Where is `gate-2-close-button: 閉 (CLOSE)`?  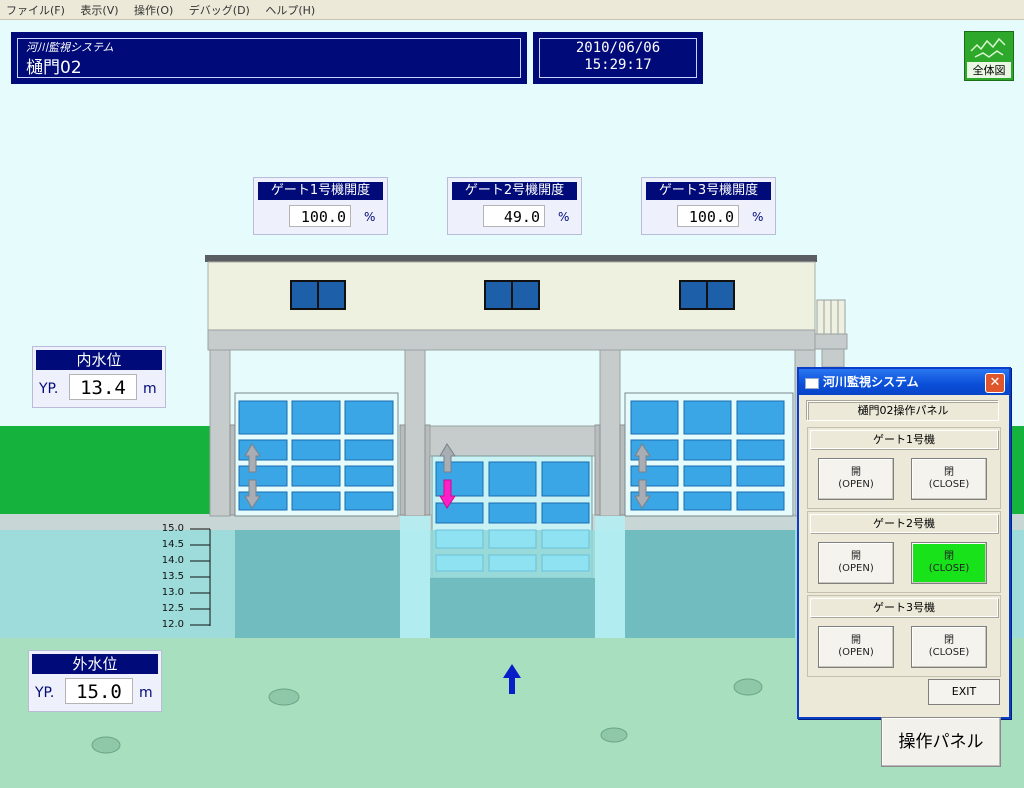 gate-2-close-button: 閉 (CLOSE) is located at coordinates (949, 563).